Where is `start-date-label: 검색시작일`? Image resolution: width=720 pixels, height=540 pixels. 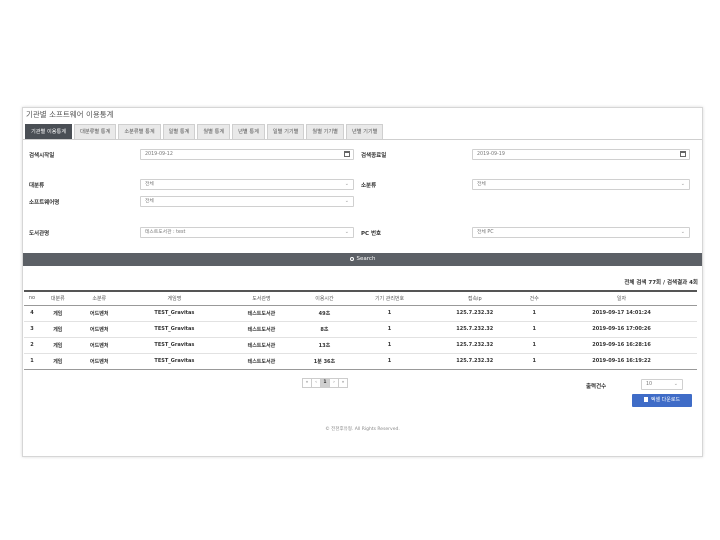
start-date-label: 검색시작일 is located at coordinates (42, 156).